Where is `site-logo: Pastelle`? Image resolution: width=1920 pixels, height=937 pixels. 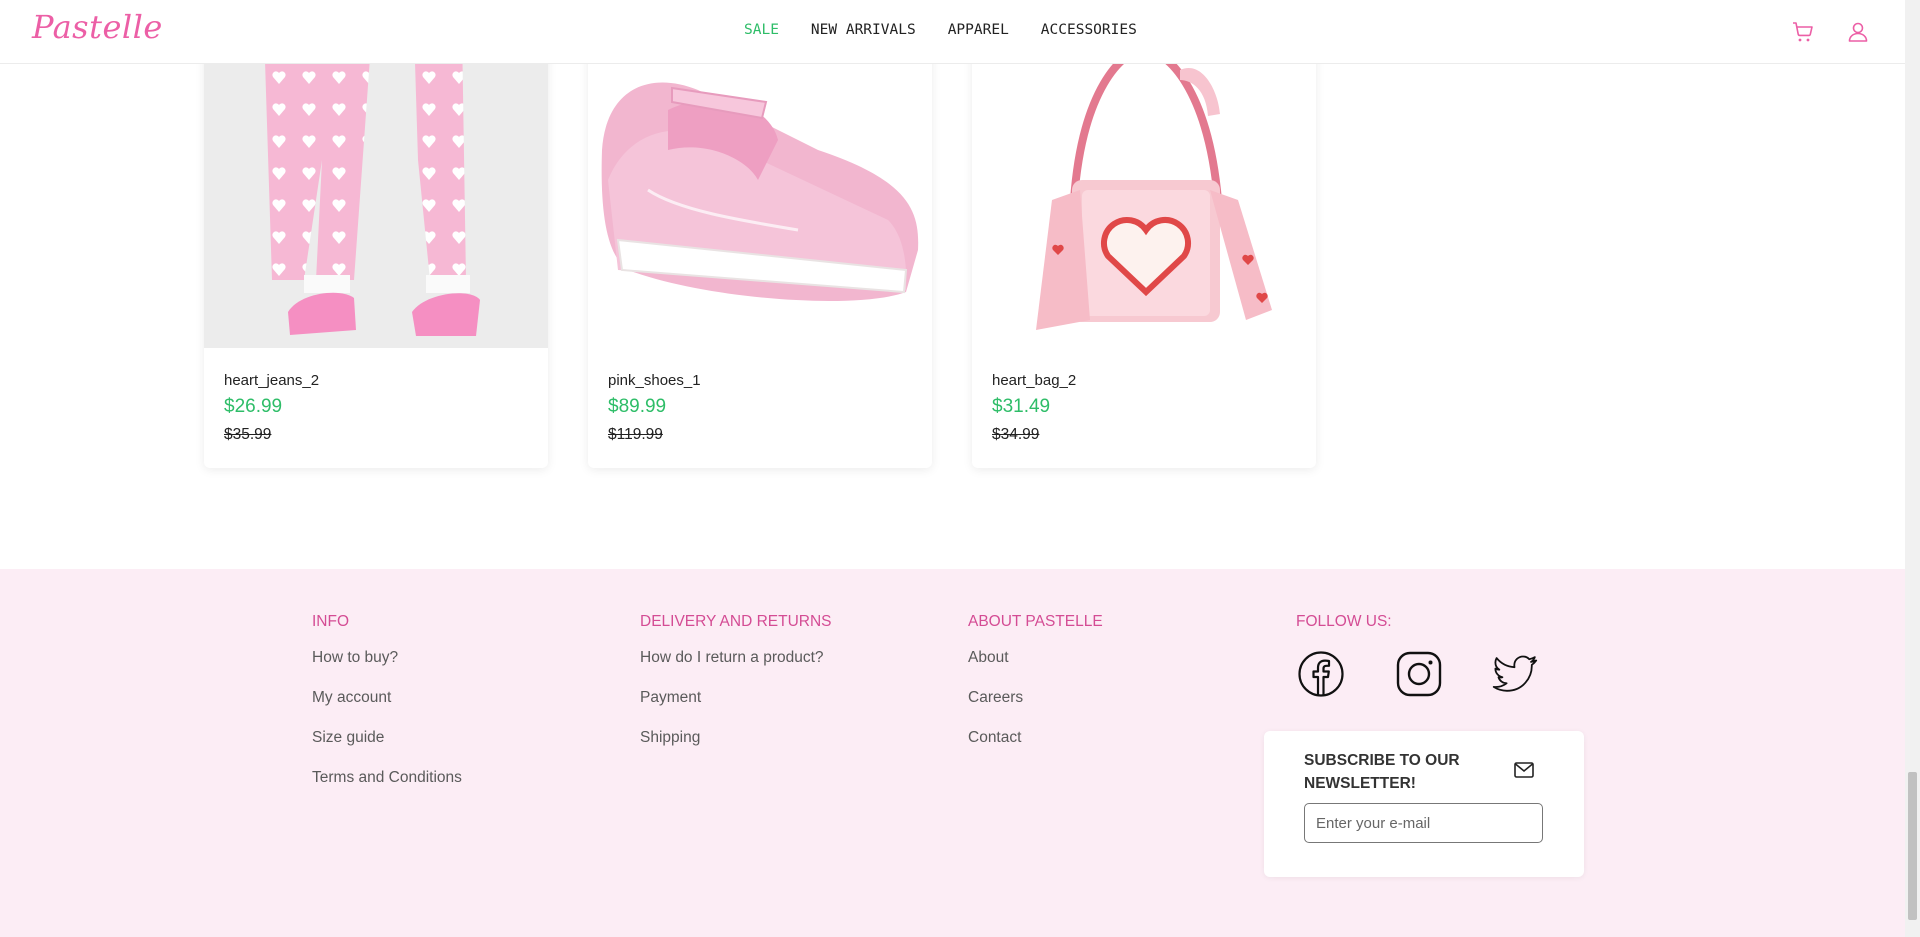
site-logo: Pastelle is located at coordinates (97, 27).